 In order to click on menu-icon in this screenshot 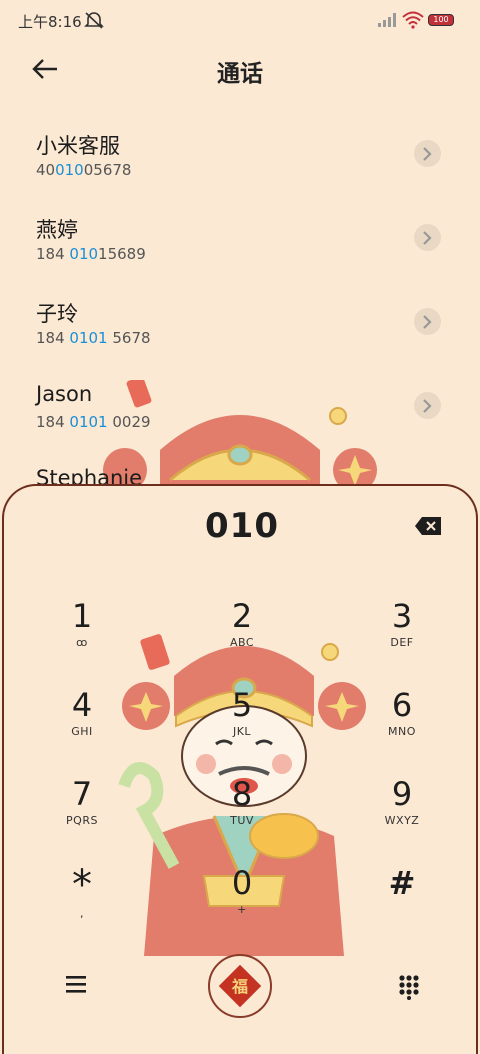, I will do `click(77, 984)`.